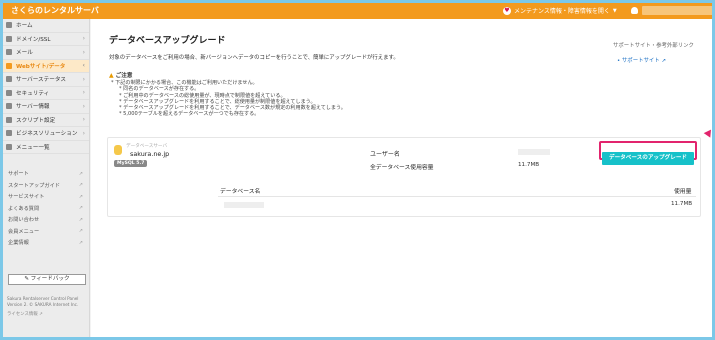  Describe the element at coordinates (47, 279) in the screenshot. I see `feedback-button: ✎ フィードバック` at that location.